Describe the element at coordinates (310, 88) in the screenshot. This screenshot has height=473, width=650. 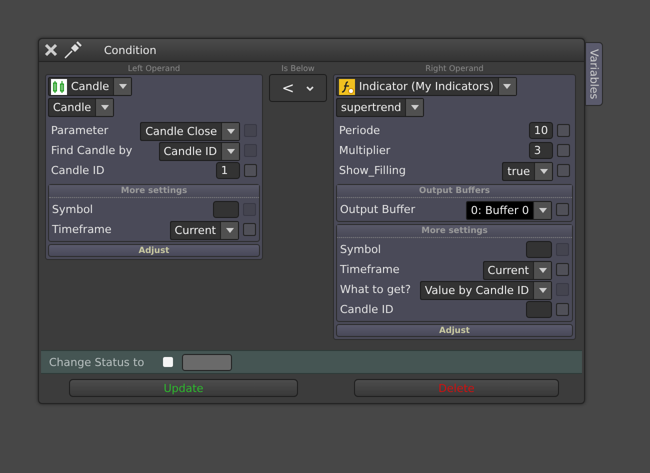
I see `chevron-icon` at that location.